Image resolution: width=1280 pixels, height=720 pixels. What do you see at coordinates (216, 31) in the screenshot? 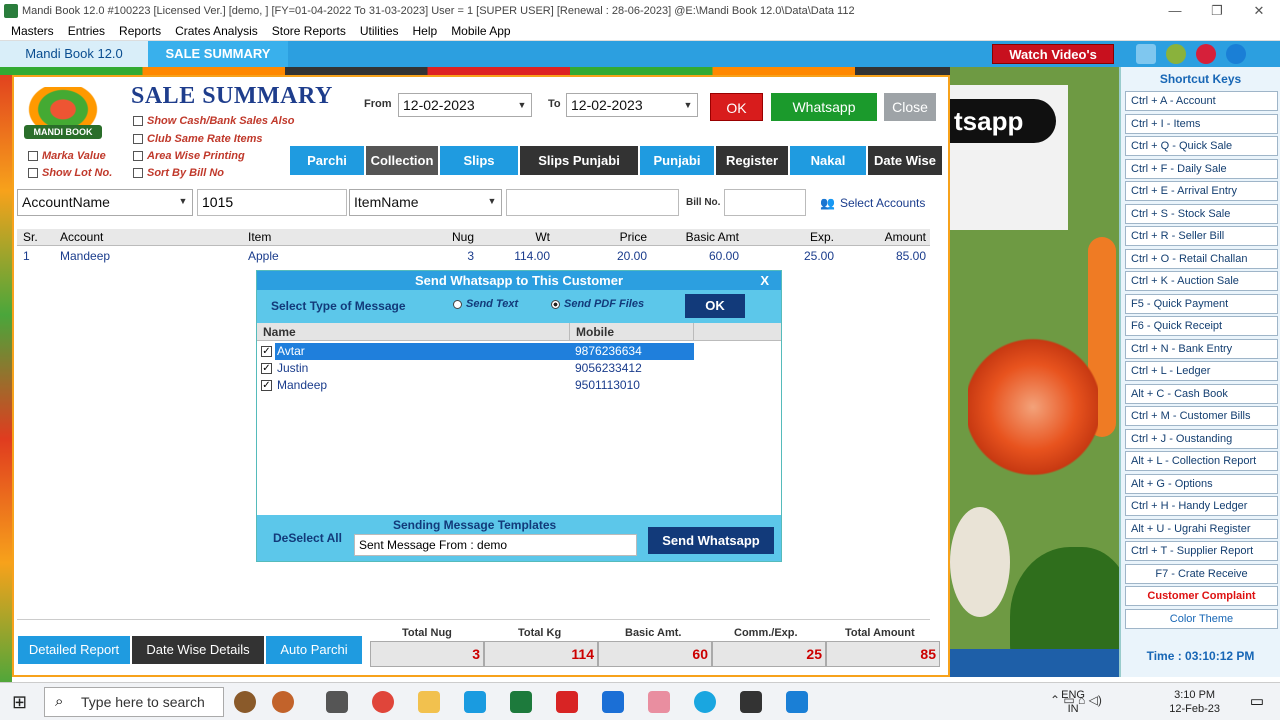
I see `menu-crates-analysis: Crates Analysis` at bounding box center [216, 31].